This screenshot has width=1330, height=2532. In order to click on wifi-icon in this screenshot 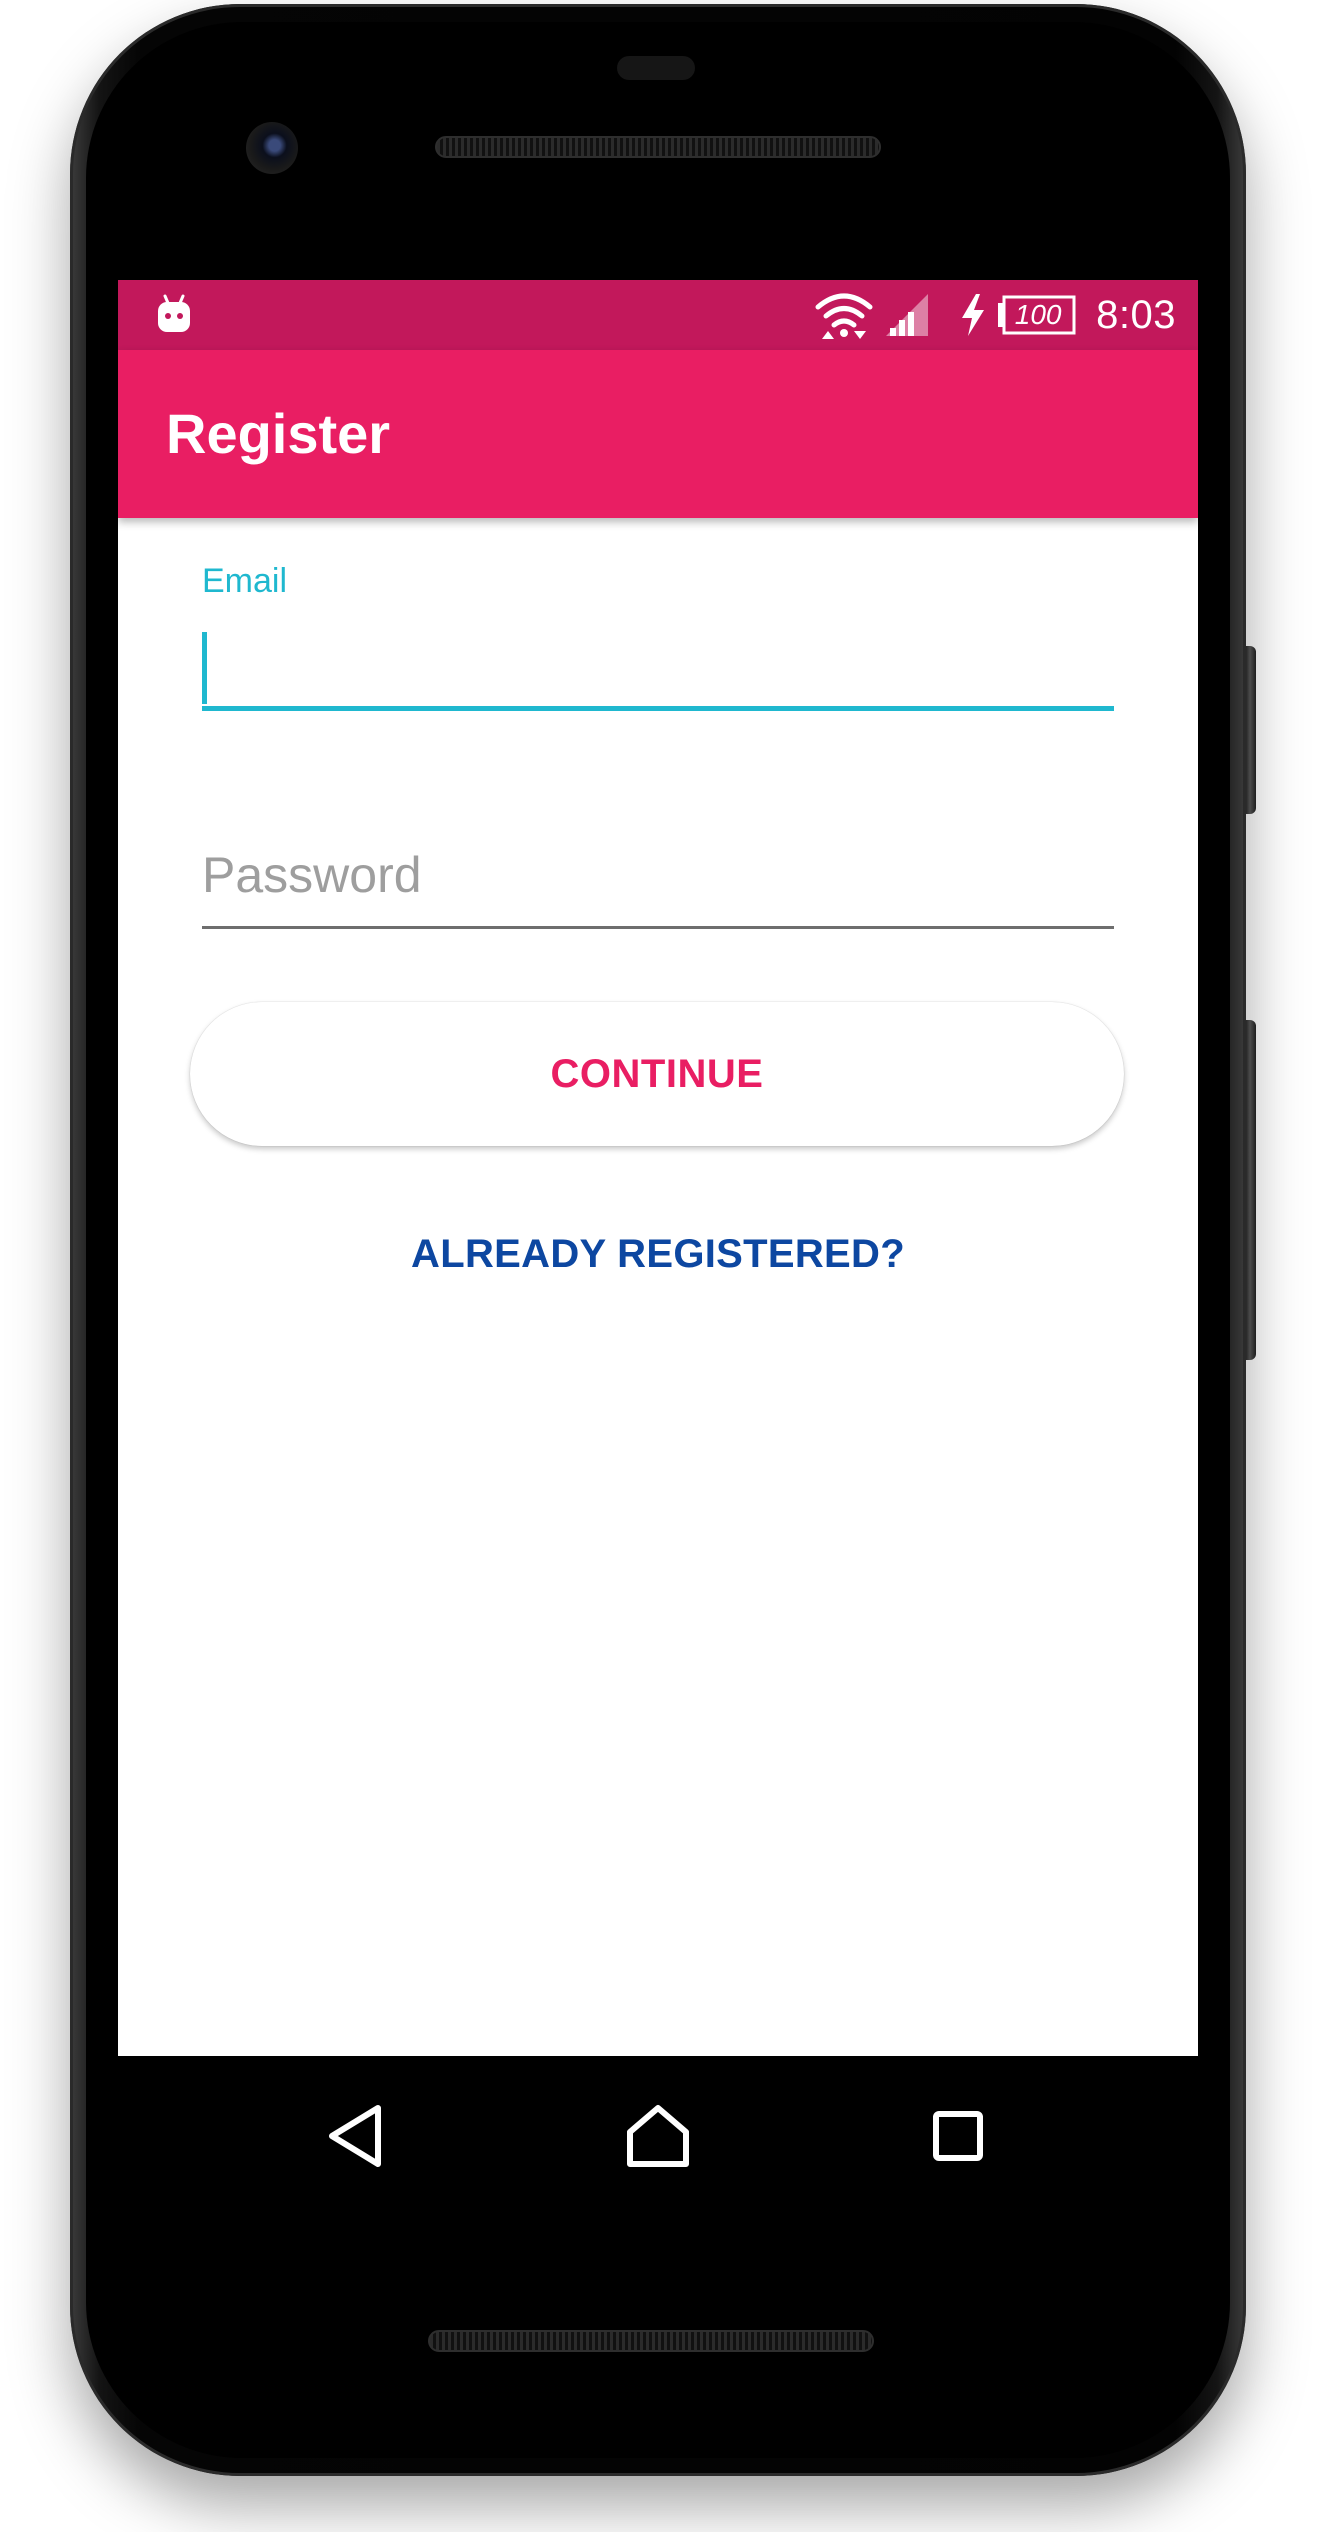, I will do `click(844, 316)`.